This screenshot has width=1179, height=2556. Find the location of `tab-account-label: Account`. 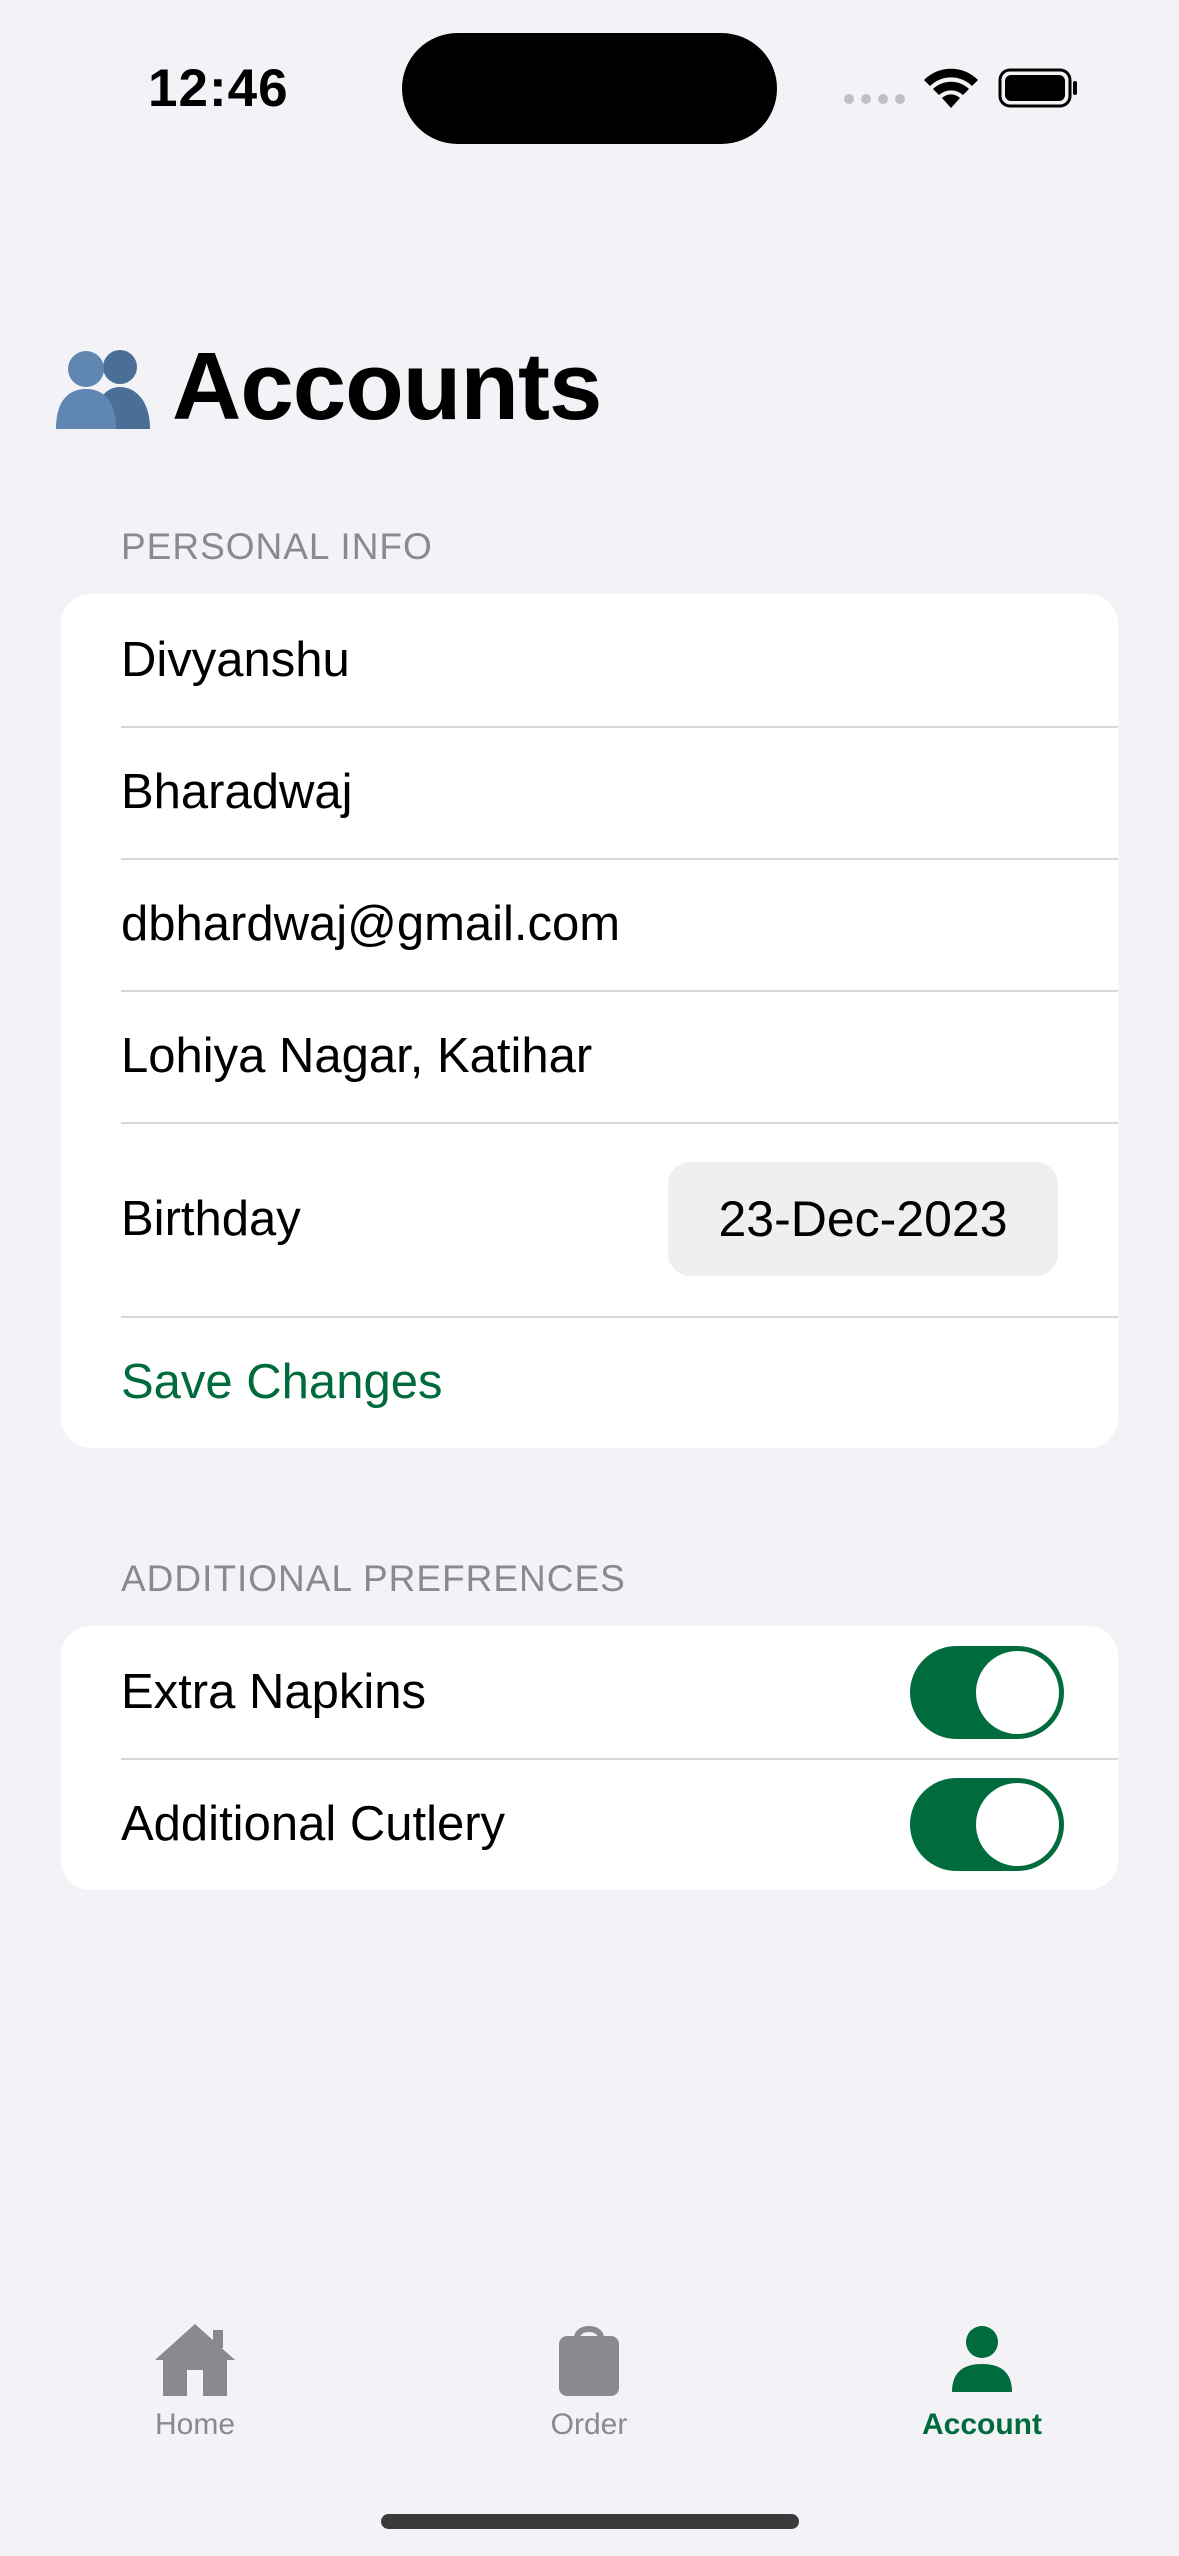

tab-account-label: Account is located at coordinates (982, 2424).